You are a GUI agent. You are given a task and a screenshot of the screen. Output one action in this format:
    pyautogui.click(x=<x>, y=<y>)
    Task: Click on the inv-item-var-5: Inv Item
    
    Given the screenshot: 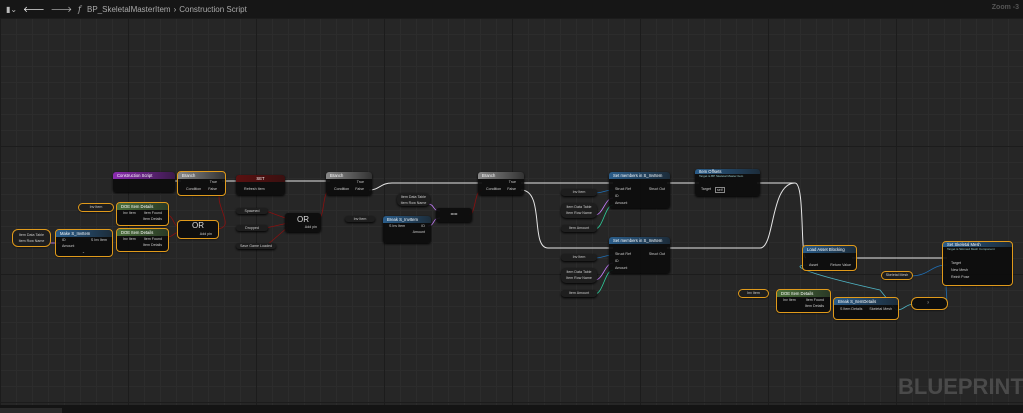 What is the action you would take?
    pyautogui.click(x=753, y=293)
    